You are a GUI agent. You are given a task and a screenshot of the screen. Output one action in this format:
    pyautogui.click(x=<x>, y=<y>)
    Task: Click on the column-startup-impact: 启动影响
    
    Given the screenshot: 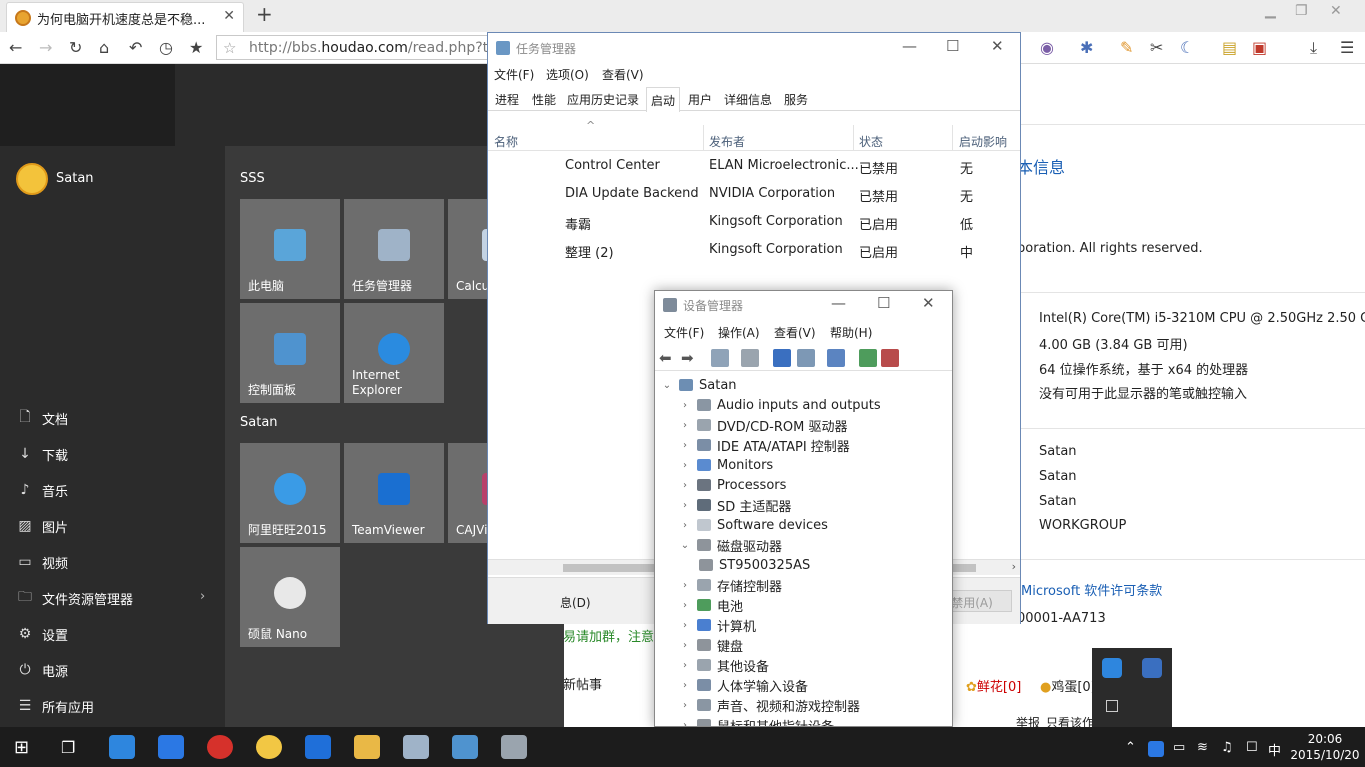 What is the action you would take?
    pyautogui.click(x=983, y=141)
    